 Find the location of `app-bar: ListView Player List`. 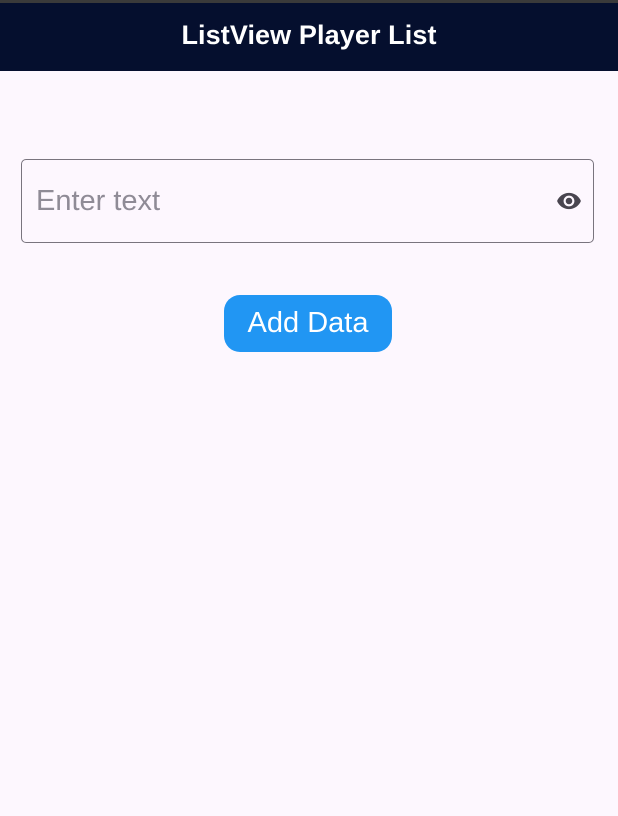

app-bar: ListView Player List is located at coordinates (309, 37).